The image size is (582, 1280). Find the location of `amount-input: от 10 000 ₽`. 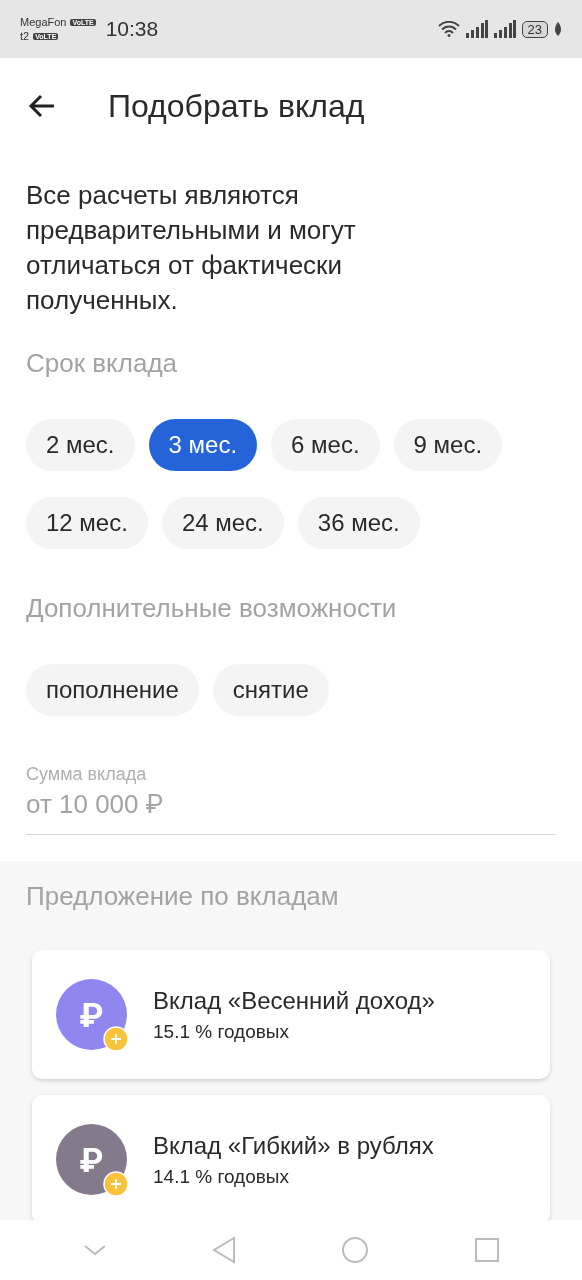

amount-input: от 10 000 ₽ is located at coordinates (291, 810).